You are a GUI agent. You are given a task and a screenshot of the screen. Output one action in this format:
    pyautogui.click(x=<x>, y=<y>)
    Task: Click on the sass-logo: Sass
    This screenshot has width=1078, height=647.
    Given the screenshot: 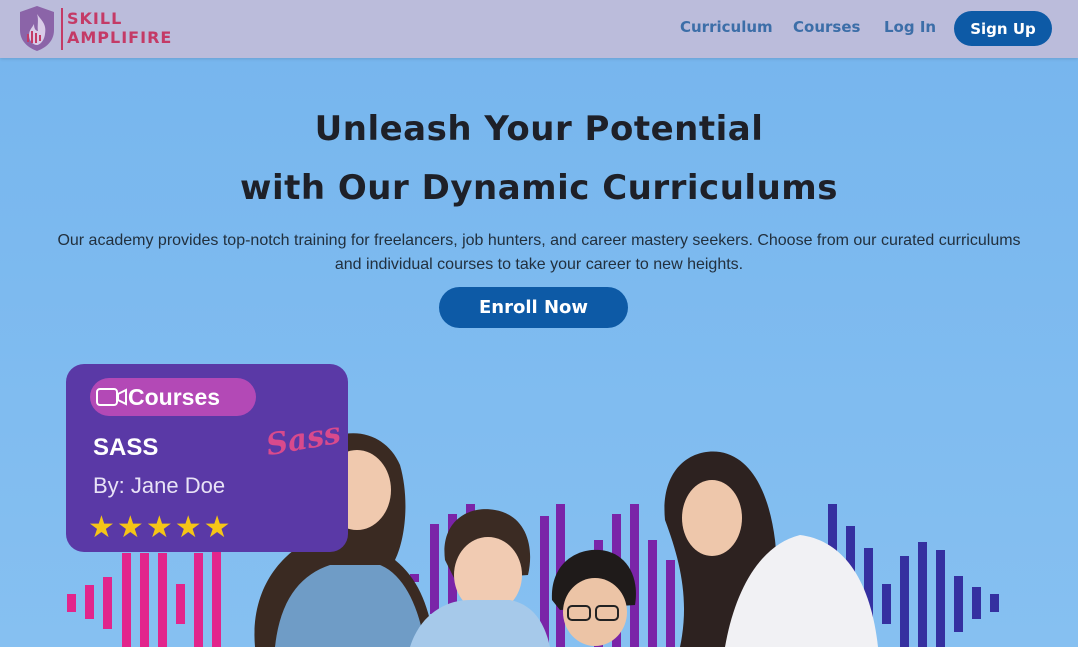 What is the action you would take?
    pyautogui.click(x=303, y=439)
    